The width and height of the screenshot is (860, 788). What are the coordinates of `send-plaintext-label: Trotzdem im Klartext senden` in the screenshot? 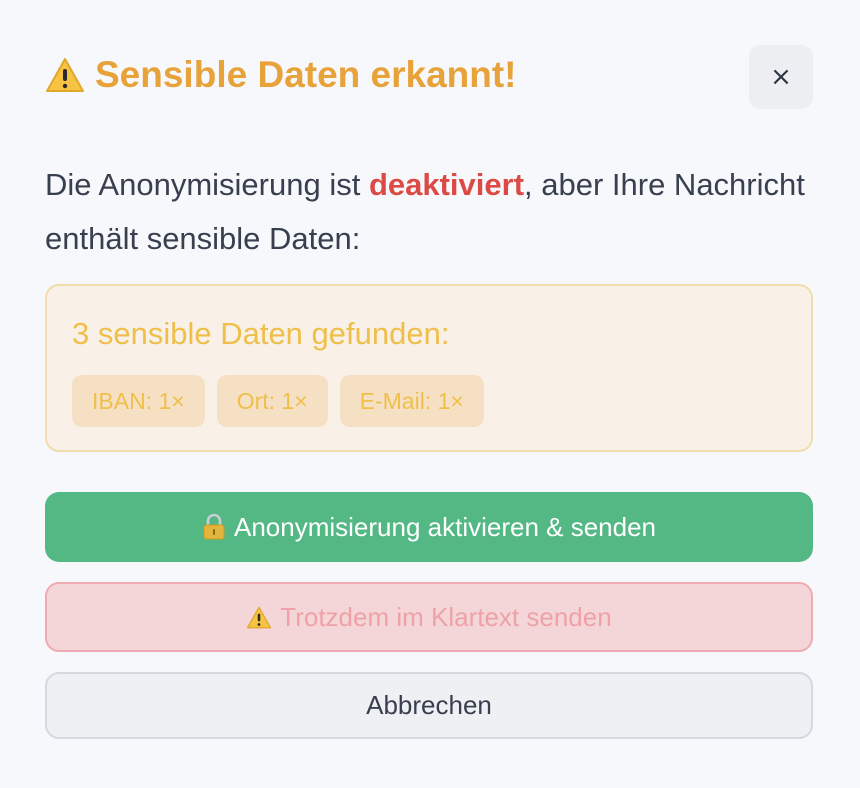 It's located at (446, 616).